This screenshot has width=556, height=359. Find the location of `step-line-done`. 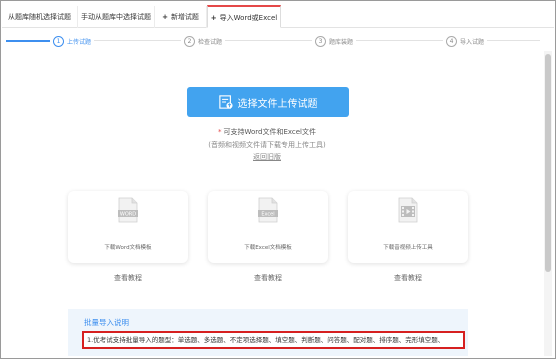

step-line-done is located at coordinates (30, 41).